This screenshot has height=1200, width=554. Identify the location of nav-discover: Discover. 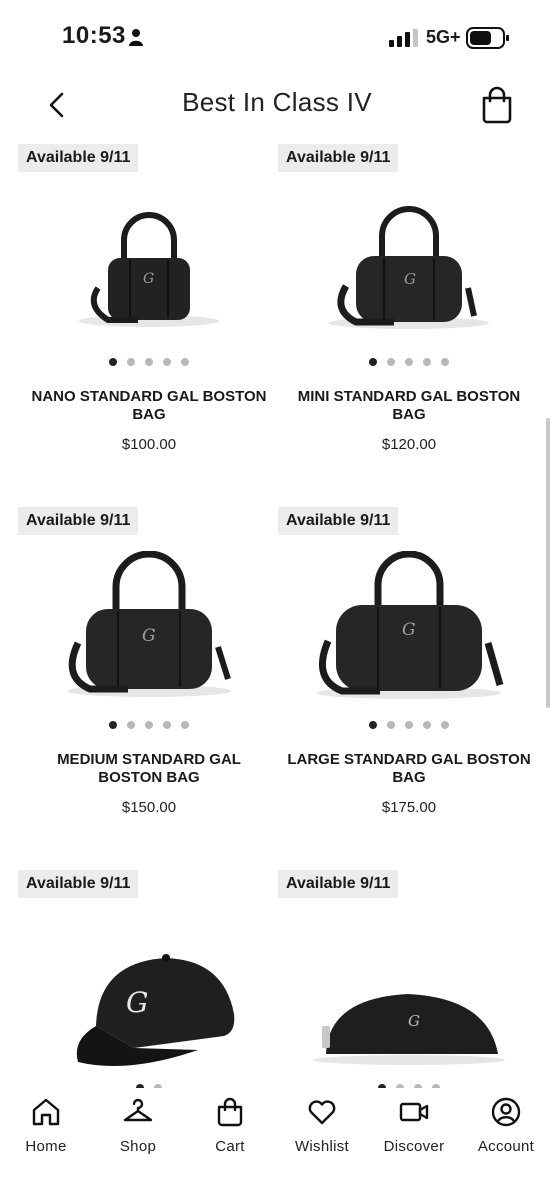
(414, 1131).